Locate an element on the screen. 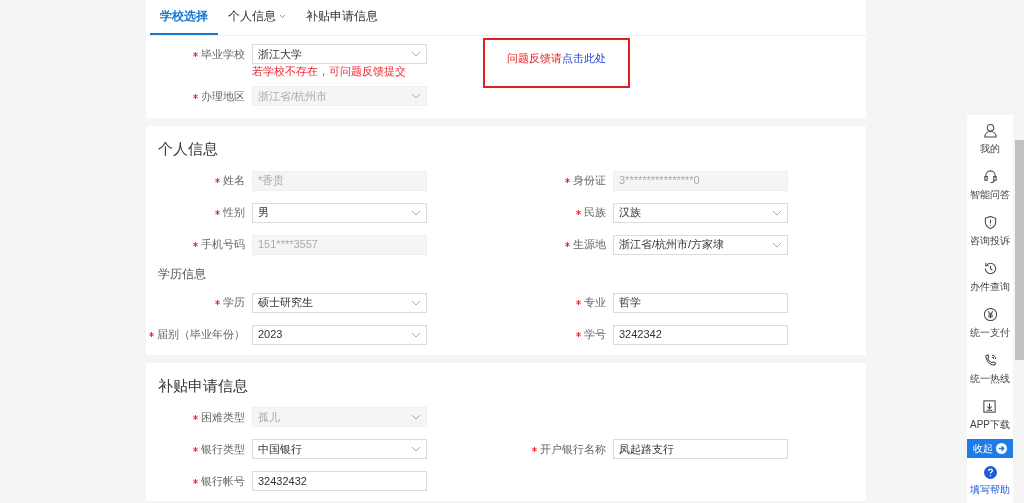  help-icon is located at coordinates (990, 472).